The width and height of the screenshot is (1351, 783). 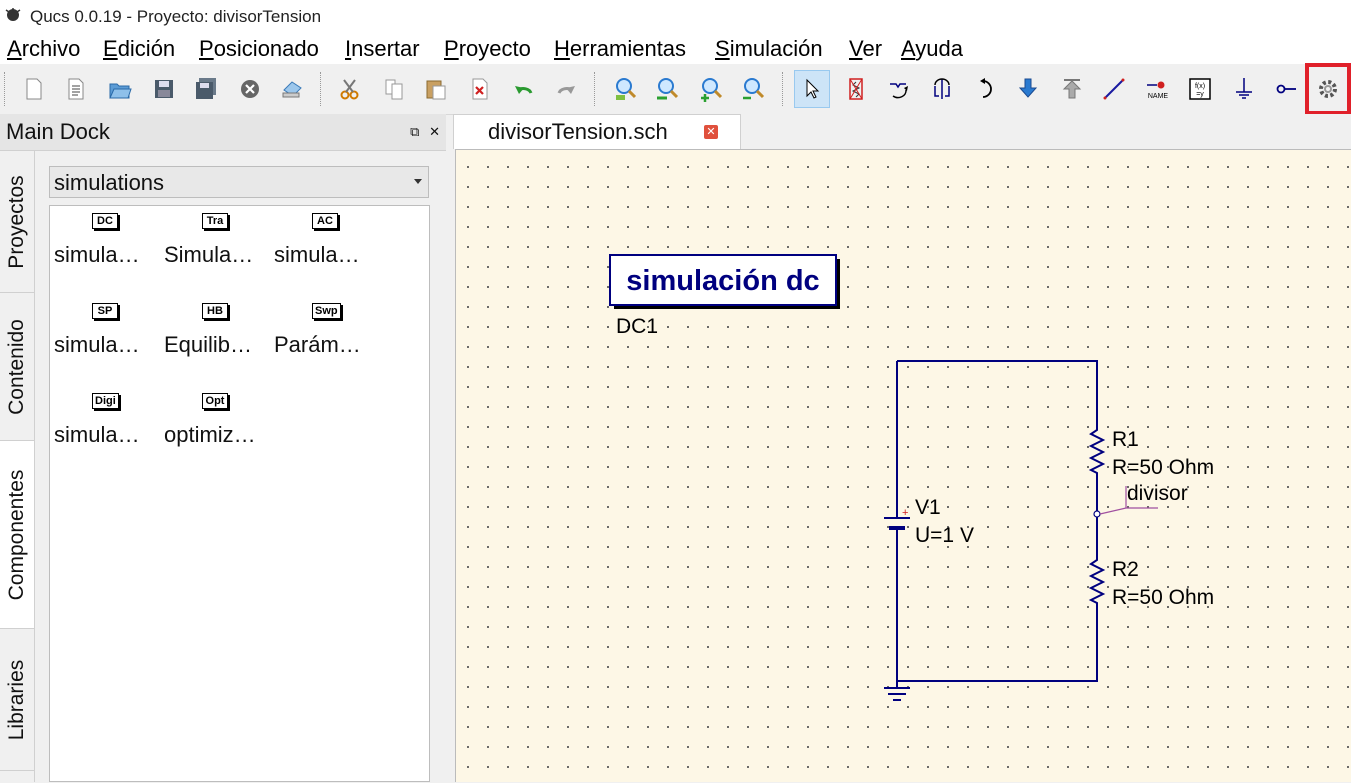 What do you see at coordinates (292, 89) in the screenshot?
I see `print-button` at bounding box center [292, 89].